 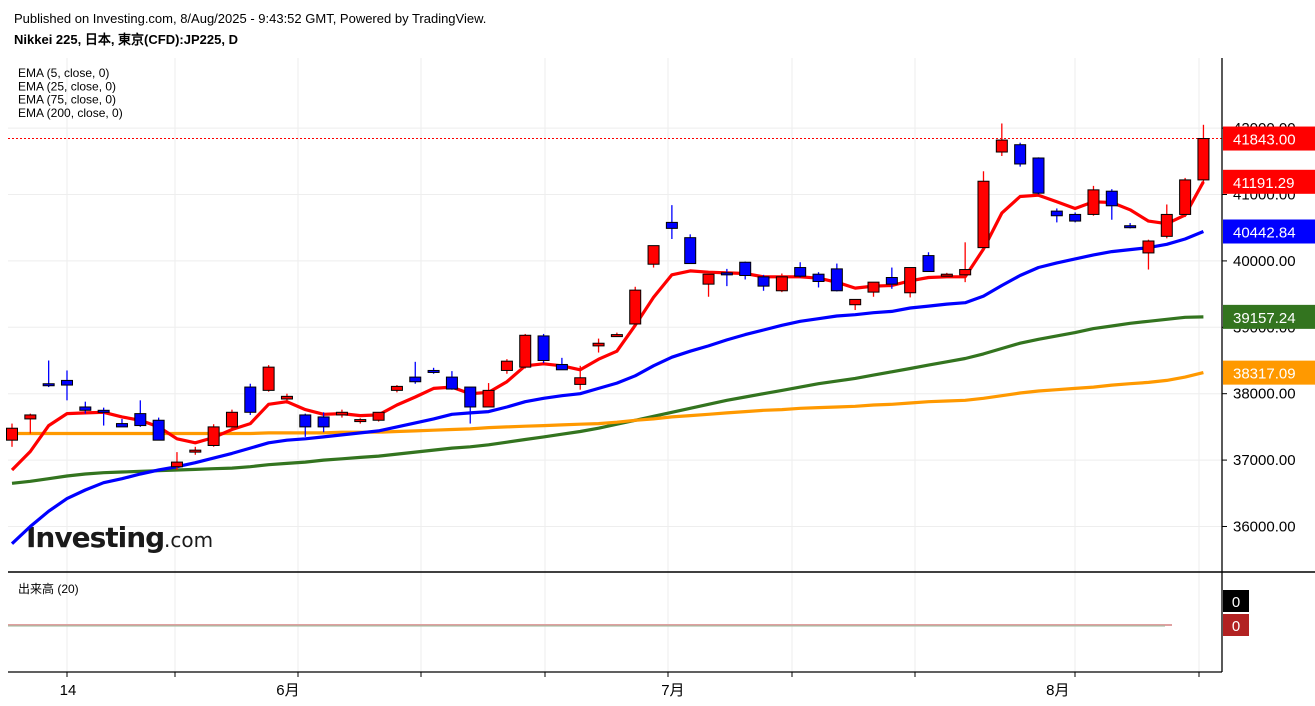 I want to click on volume-value-text: 0, so click(x=1236, y=602).